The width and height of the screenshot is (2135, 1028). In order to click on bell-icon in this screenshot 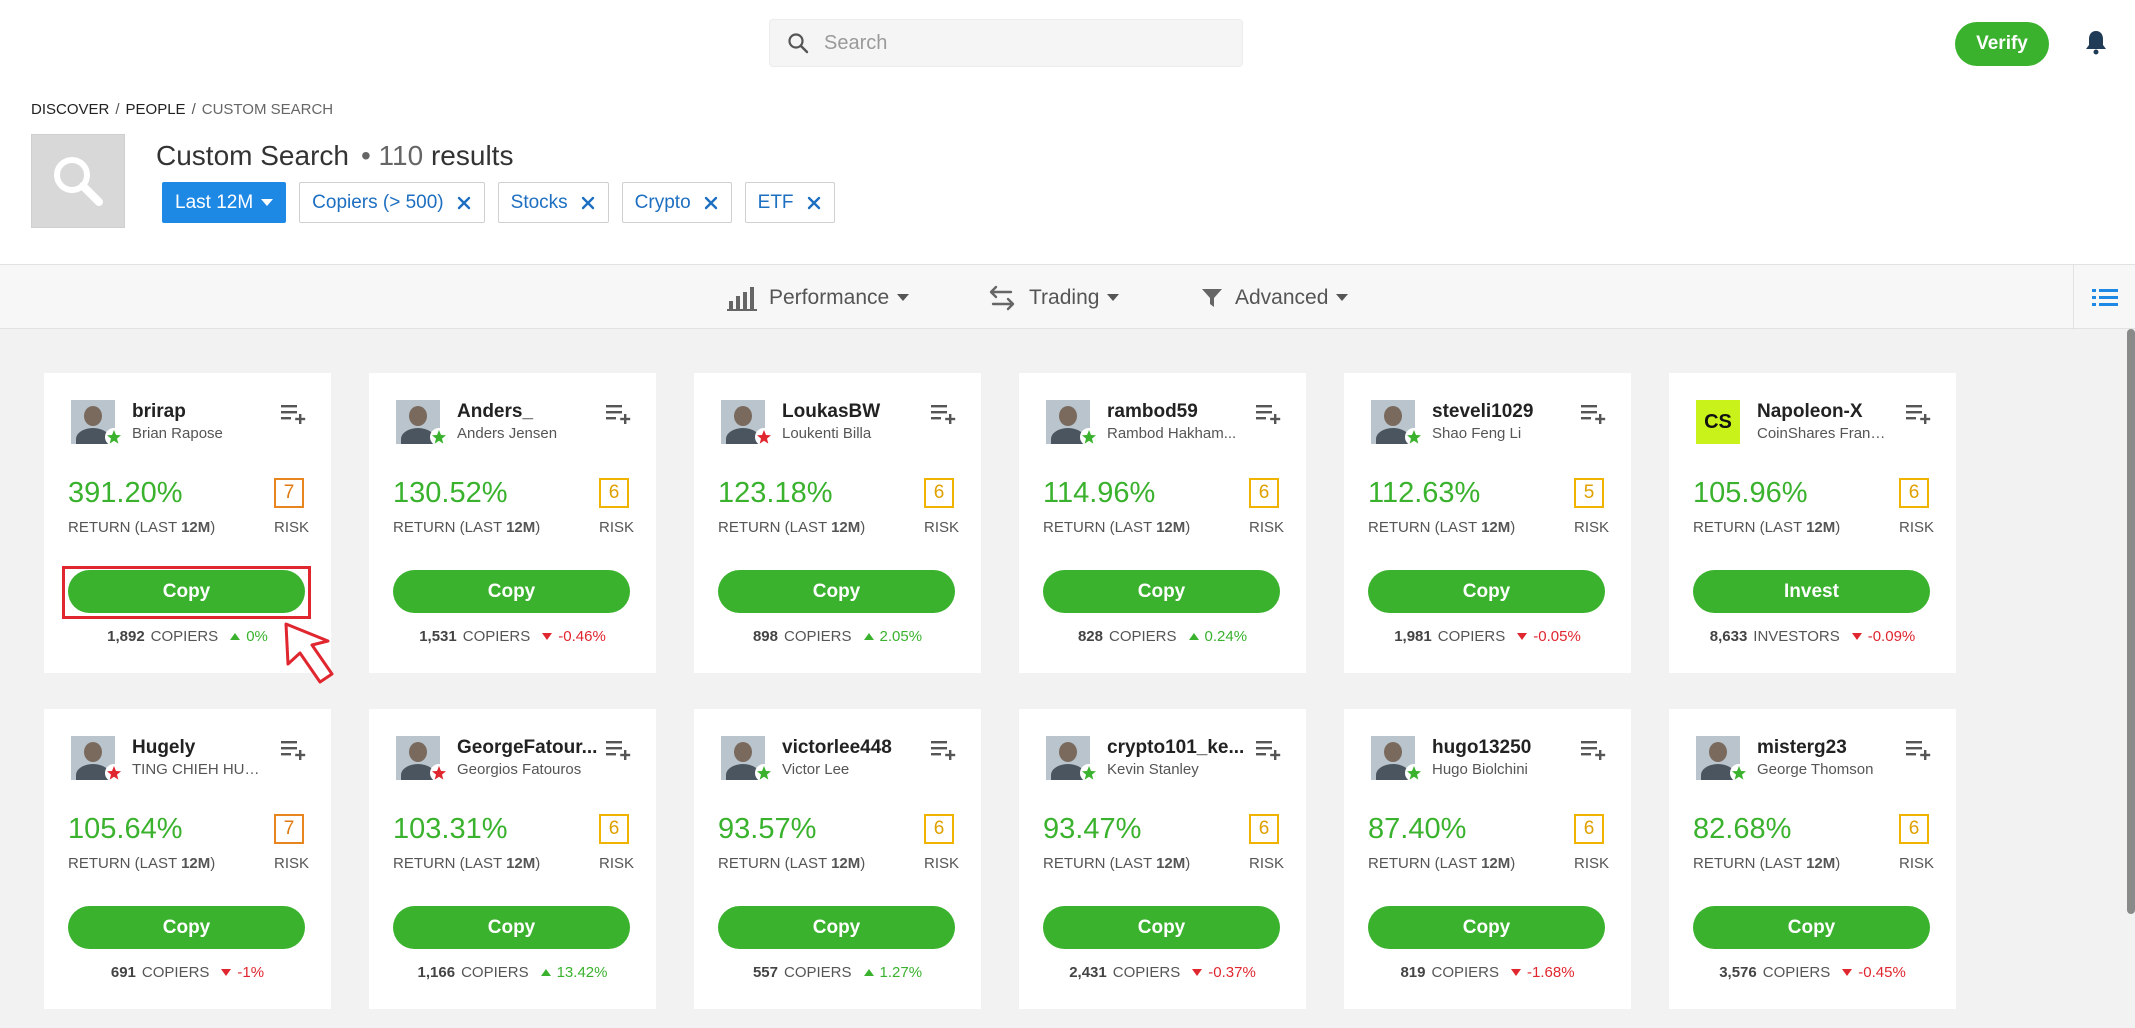, I will do `click(2096, 42)`.